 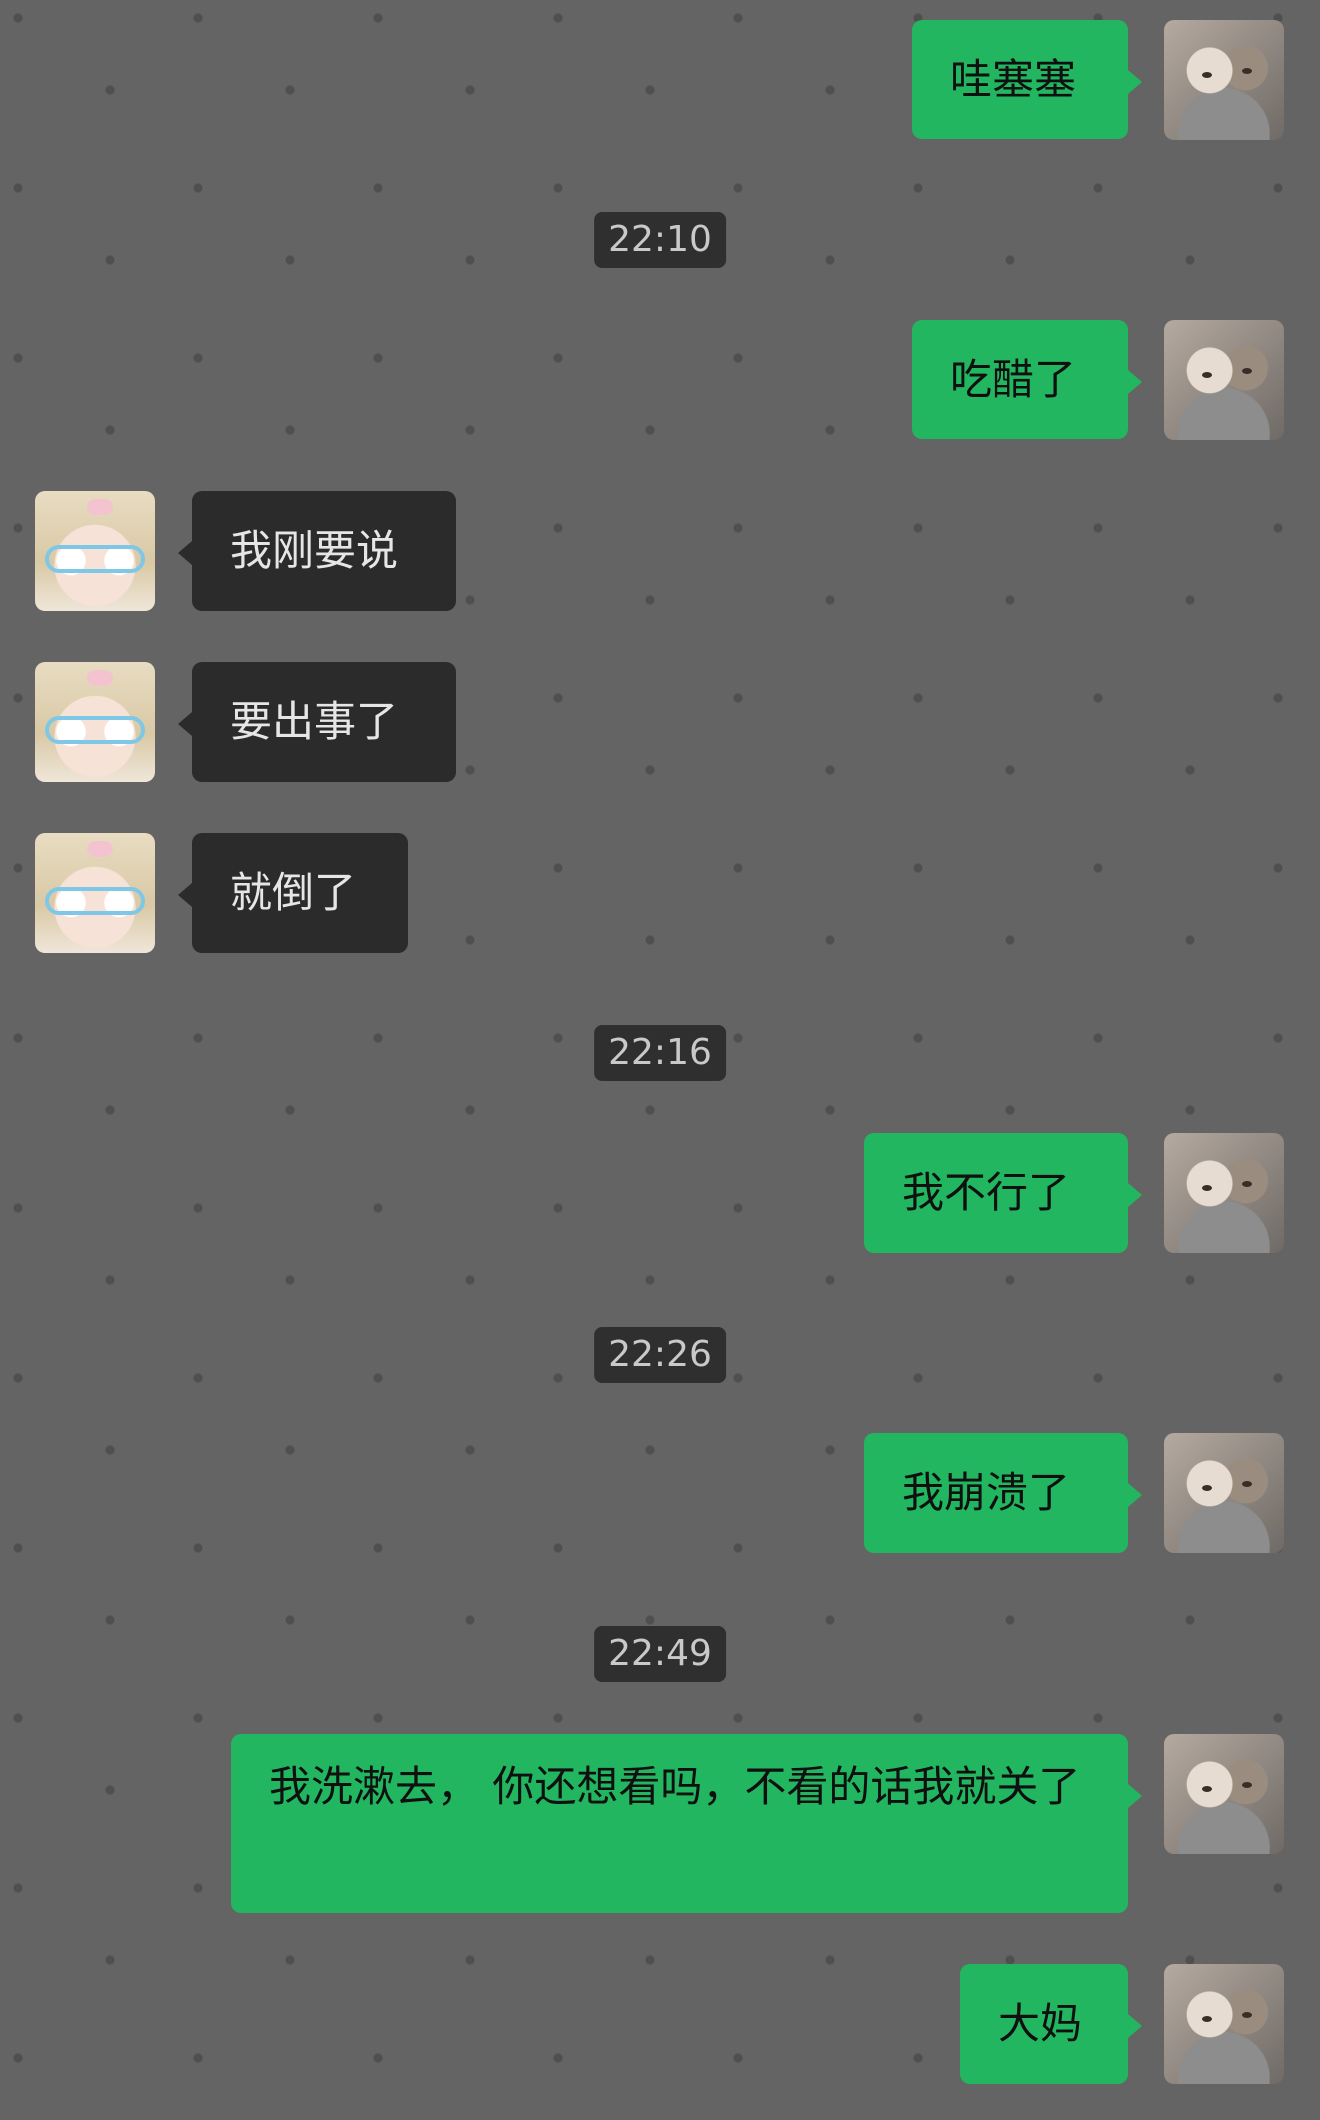 I want to click on timestamp: 22:26, so click(x=660, y=1355).